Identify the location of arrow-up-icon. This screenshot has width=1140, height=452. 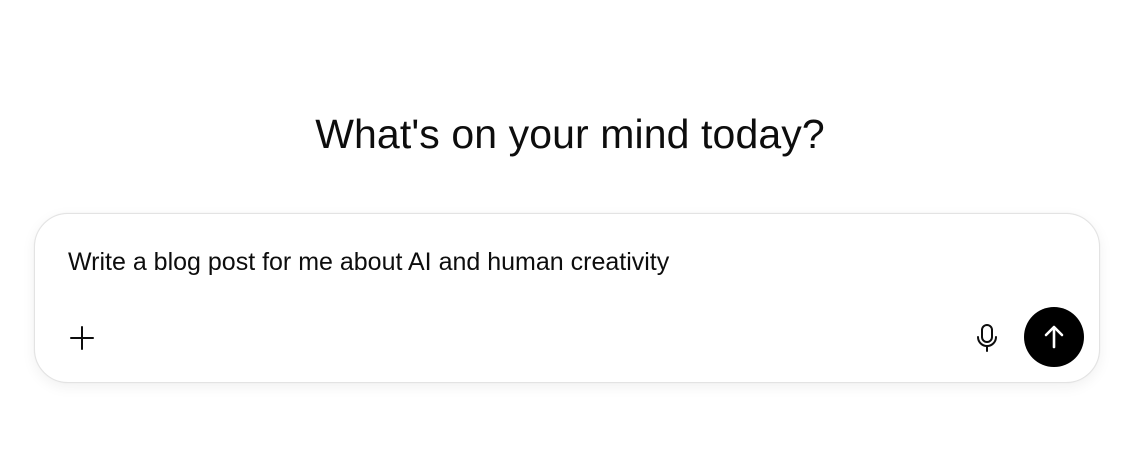
(1054, 337).